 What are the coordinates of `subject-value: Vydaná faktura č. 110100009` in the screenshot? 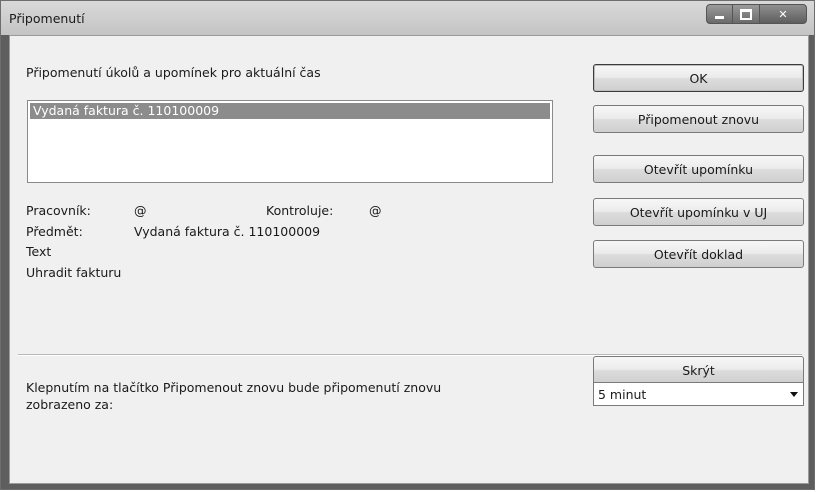 It's located at (227, 231).